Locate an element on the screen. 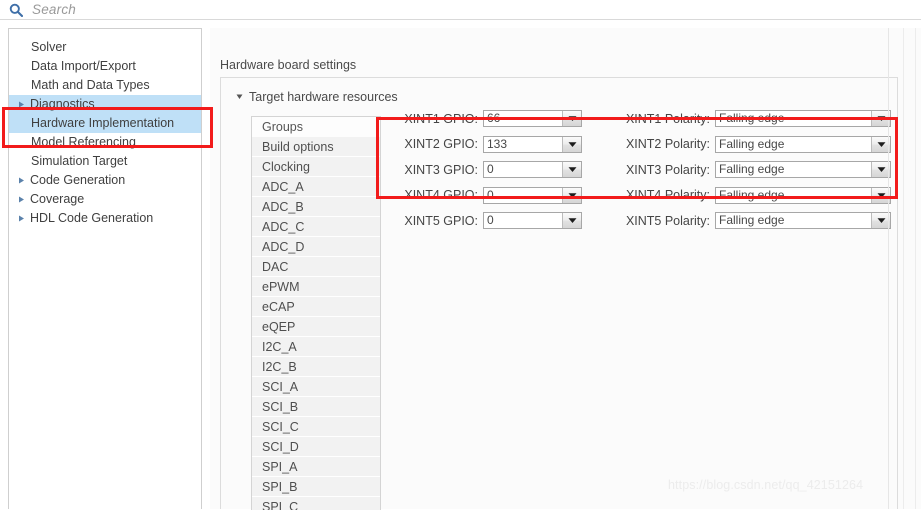 This screenshot has width=921, height=510. xint3-polarity-field: XINT3 Polarity: Falling edge is located at coordinates (748, 170).